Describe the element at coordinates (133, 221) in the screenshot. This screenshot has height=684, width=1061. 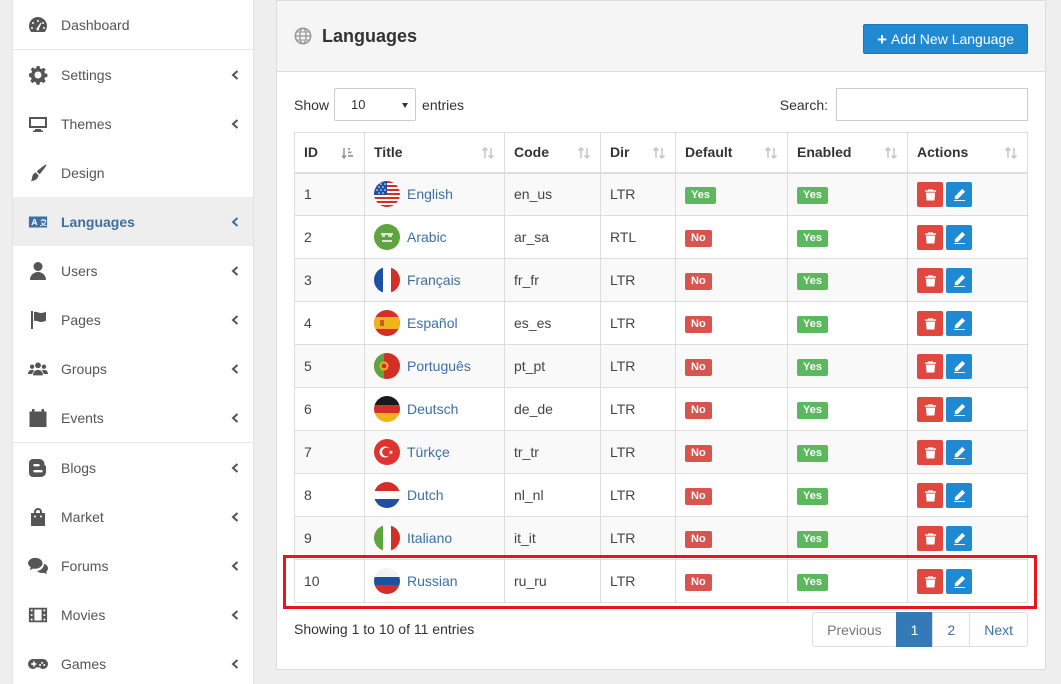
I see `sidebar-item-languages: Languages` at that location.